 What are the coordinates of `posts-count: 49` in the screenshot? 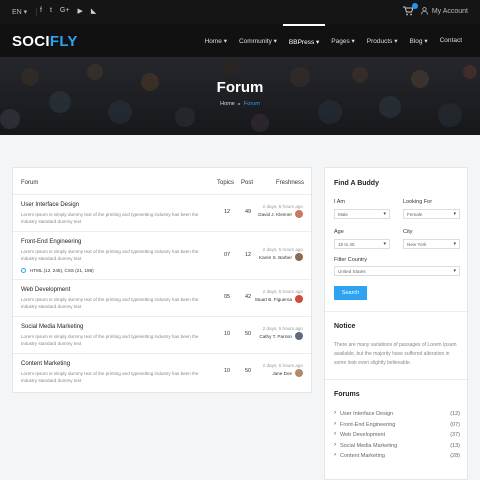 It's located at (248, 212).